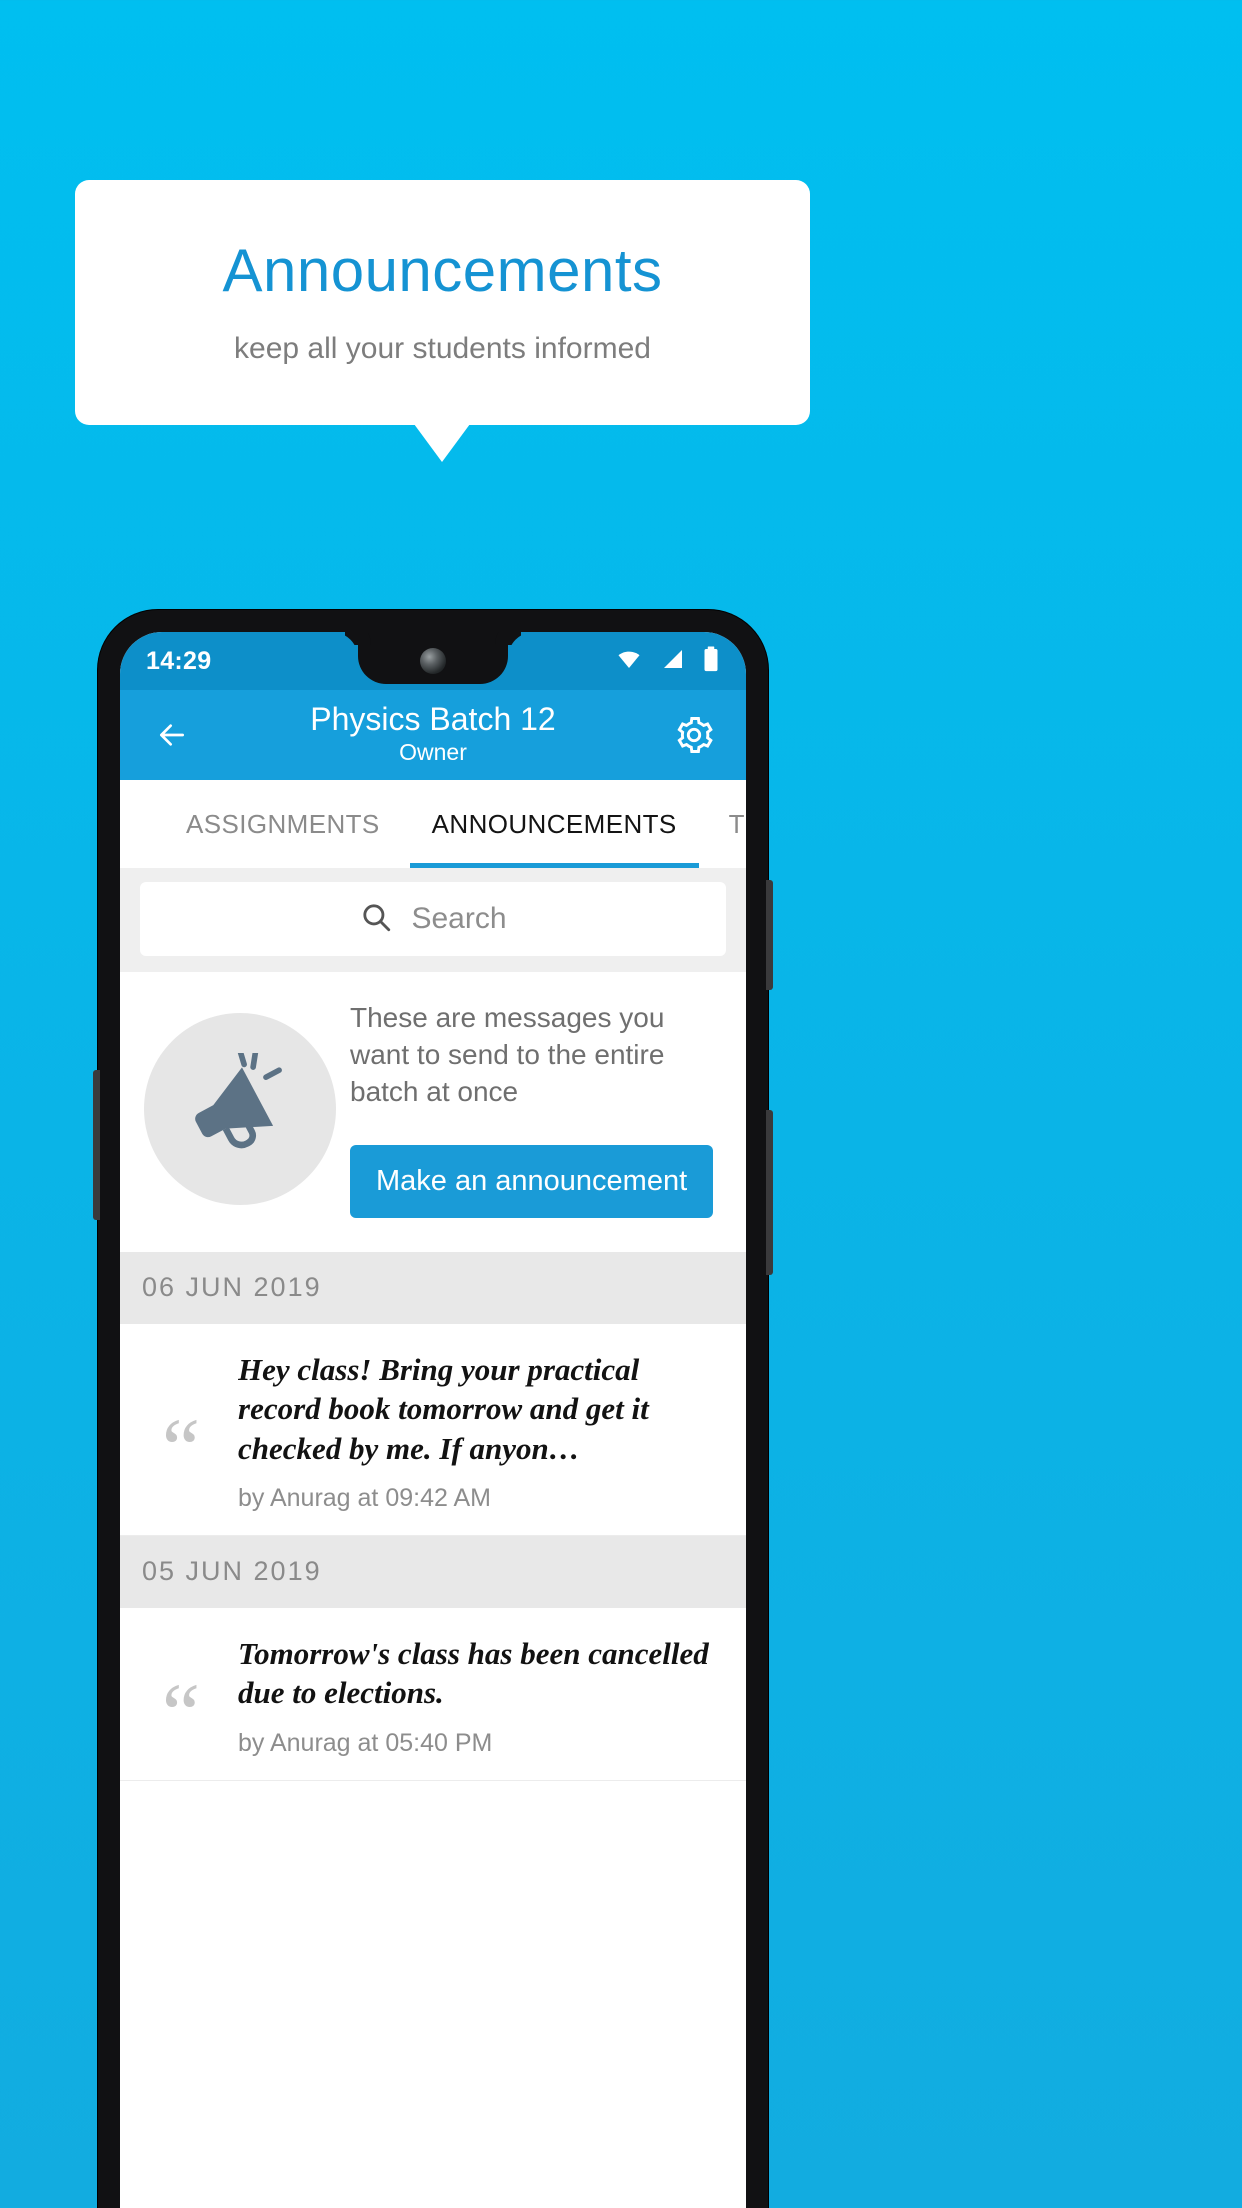 This screenshot has width=1242, height=2208. What do you see at coordinates (694, 735) in the screenshot?
I see `settings-button` at bounding box center [694, 735].